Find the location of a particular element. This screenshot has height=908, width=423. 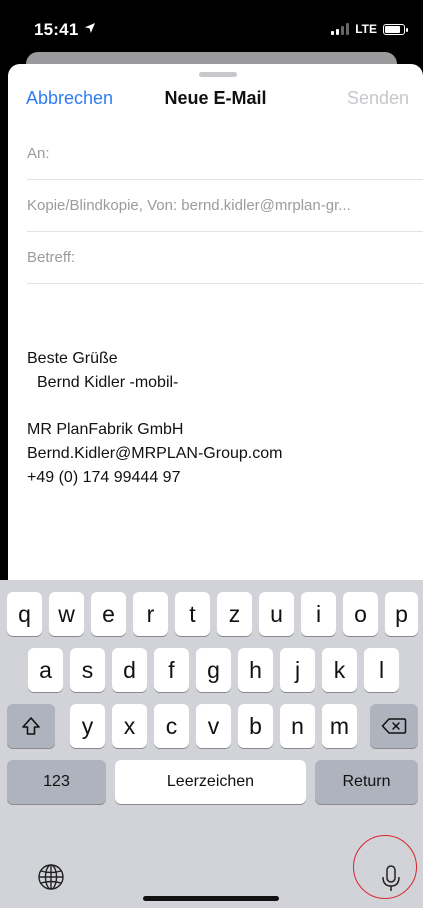

status-time: 15:41 is located at coordinates (56, 29).